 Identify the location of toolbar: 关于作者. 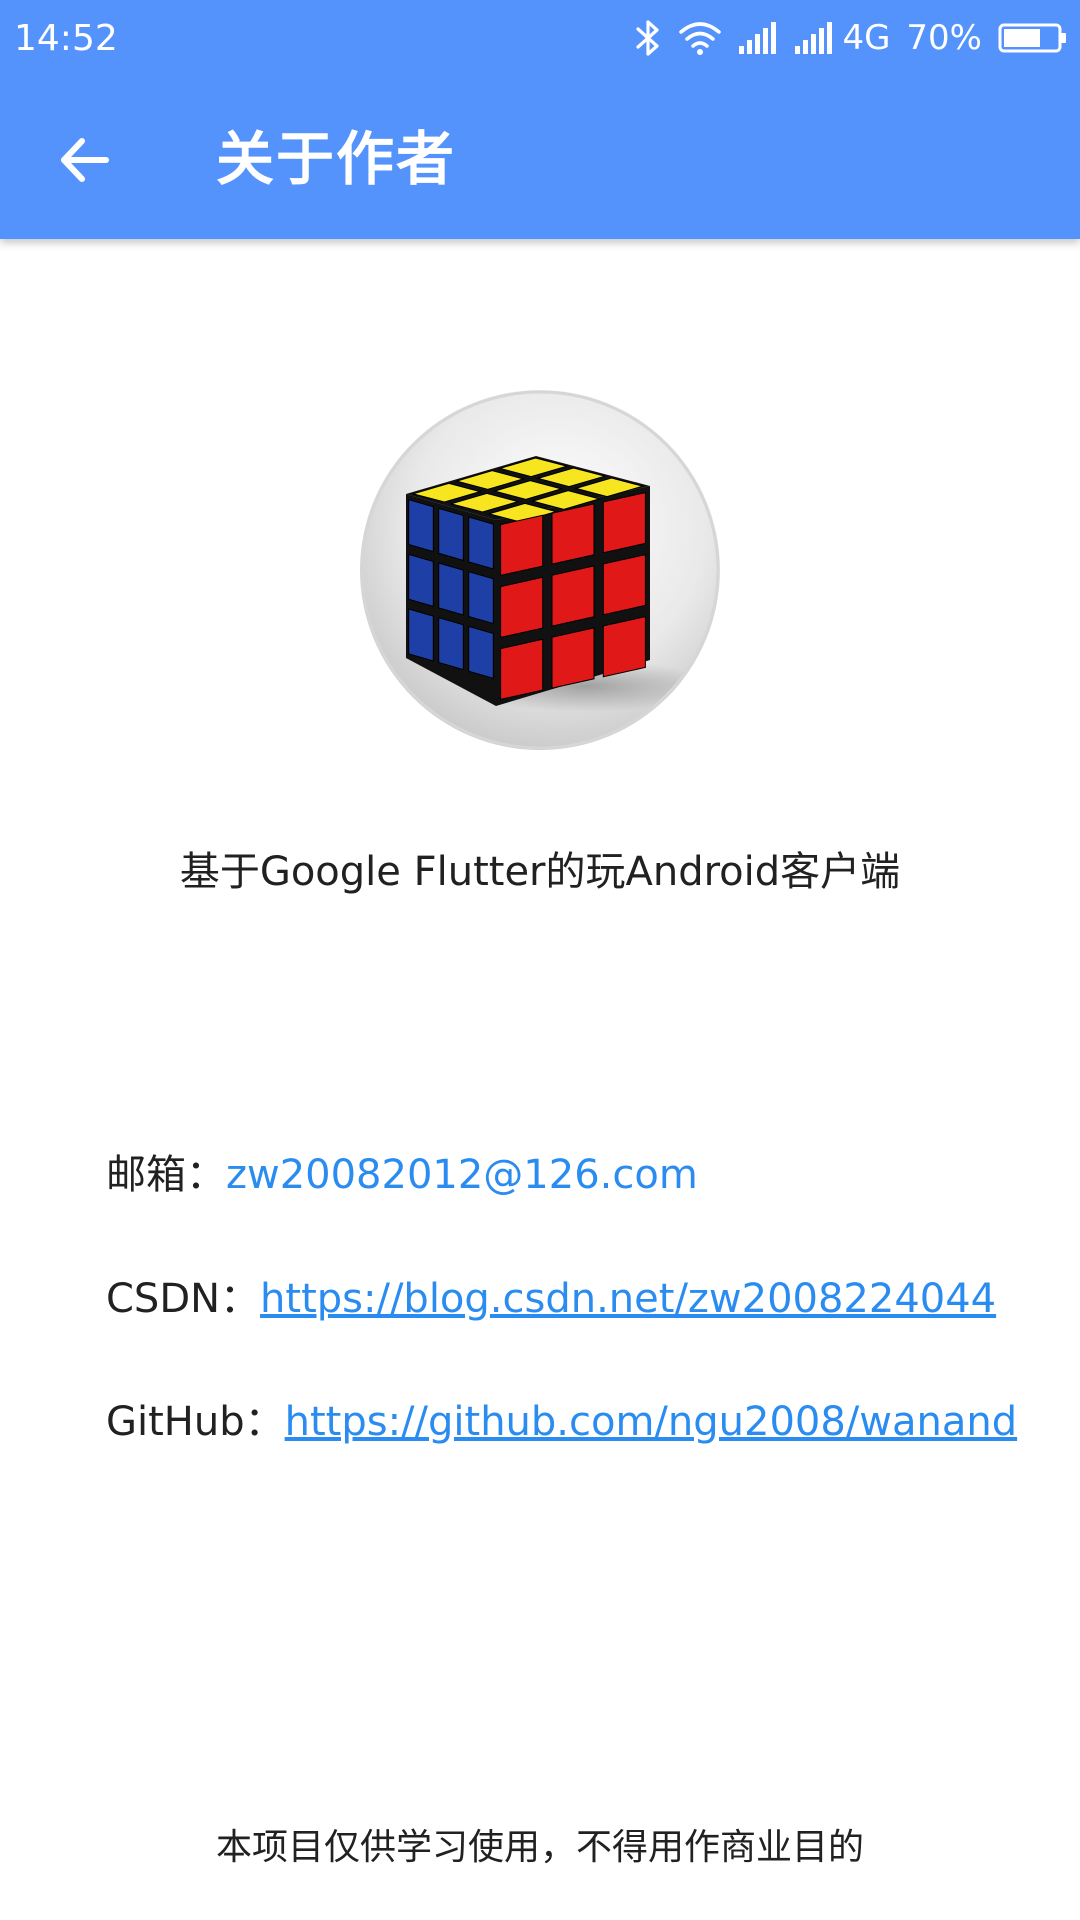
(540, 158).